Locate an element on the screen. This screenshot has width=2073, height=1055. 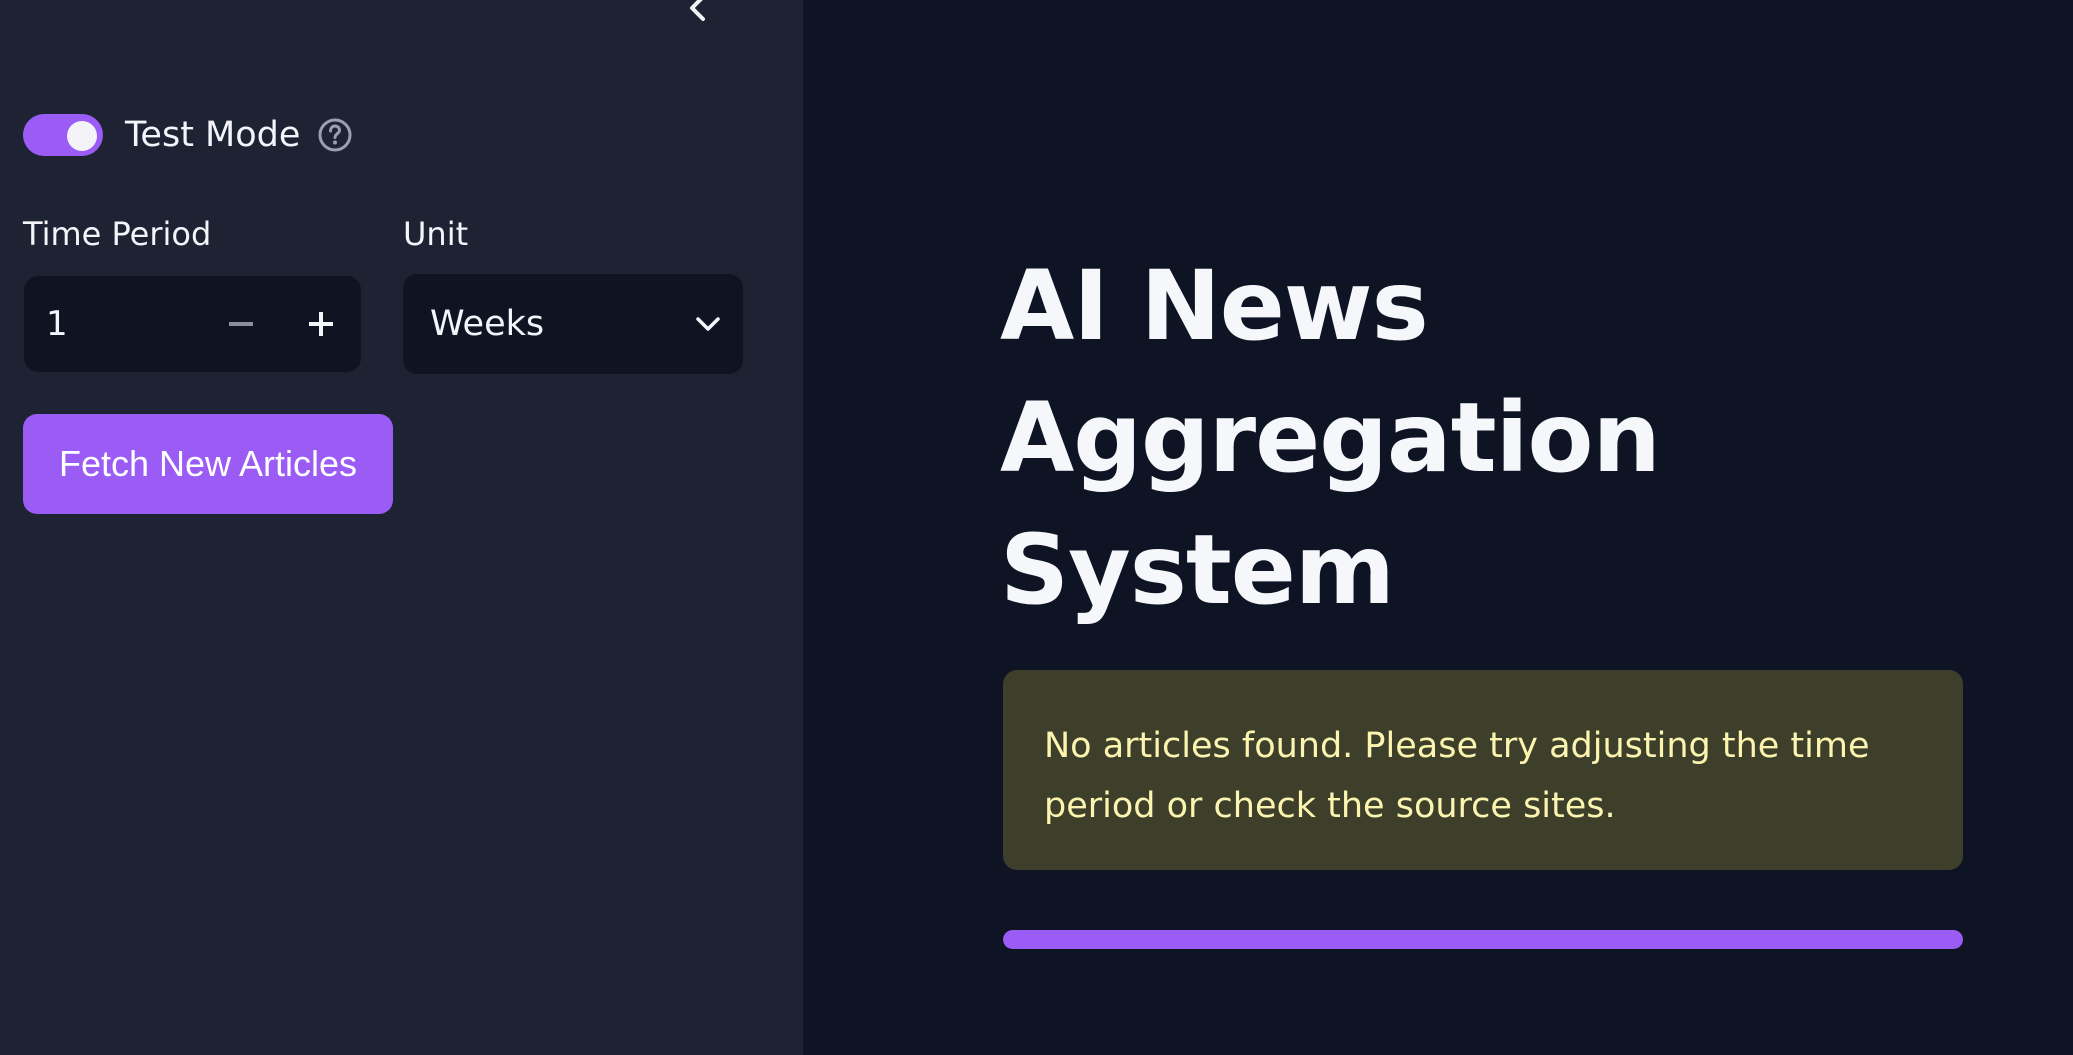
plus-icon is located at coordinates (321, 324).